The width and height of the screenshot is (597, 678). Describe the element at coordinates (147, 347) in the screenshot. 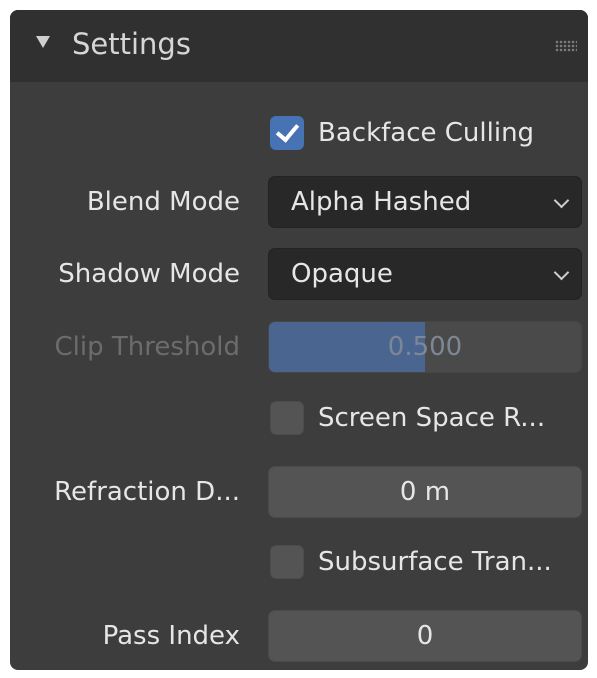

I see `clip-threshold-label: Clip Threshold` at that location.